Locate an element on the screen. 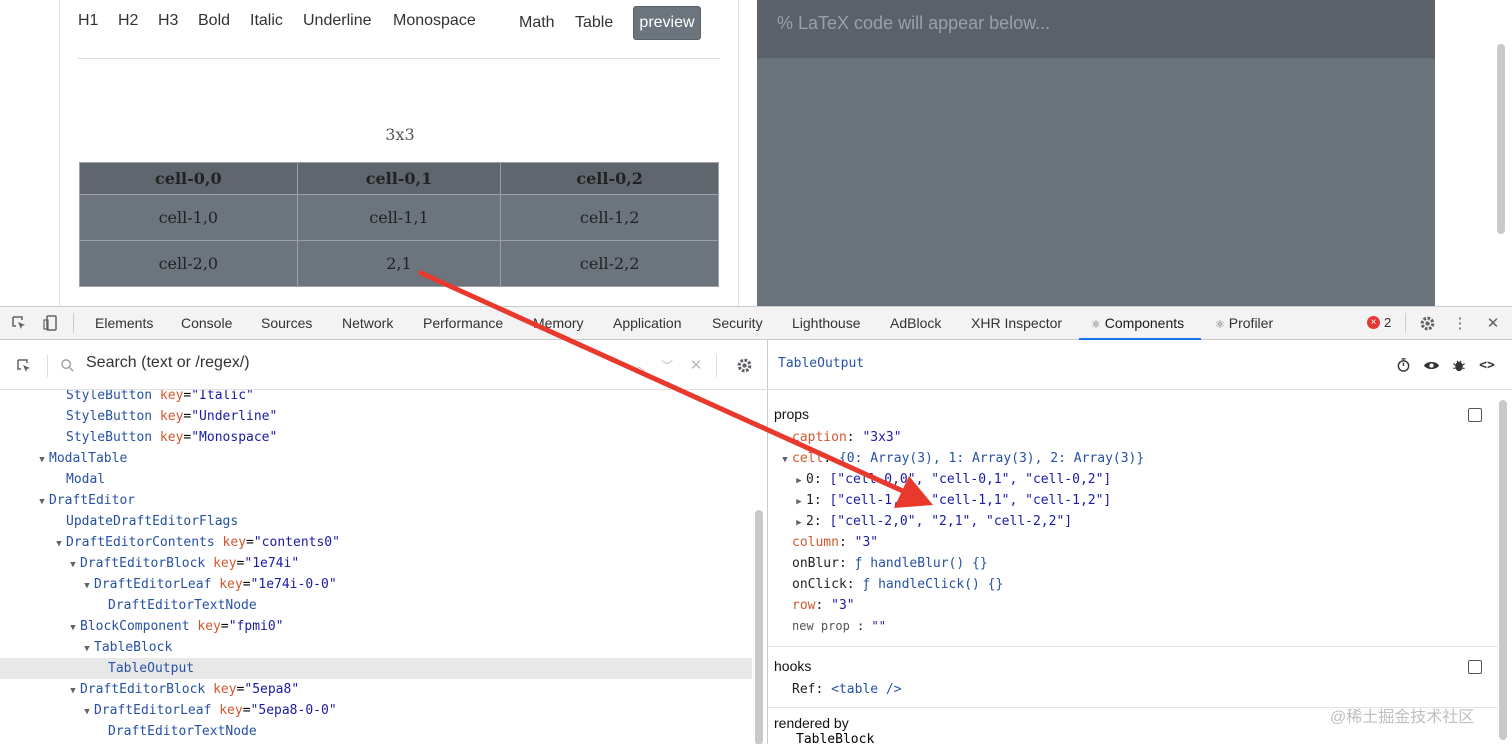  tree-scrollbar is located at coordinates (759, 627).